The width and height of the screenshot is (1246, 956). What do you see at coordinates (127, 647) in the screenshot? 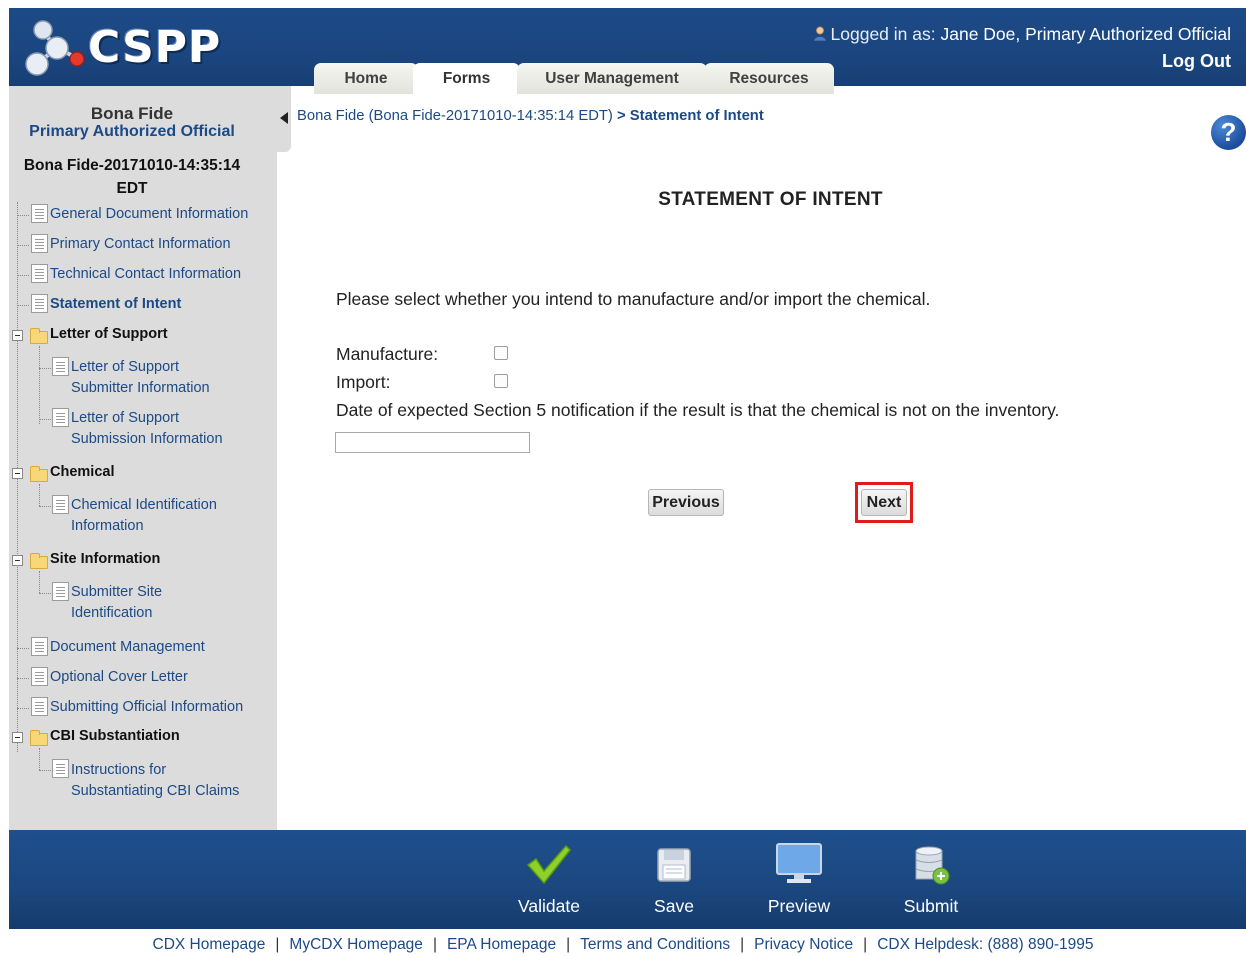
I see `sidebar-item-document-management: Document Management` at bounding box center [127, 647].